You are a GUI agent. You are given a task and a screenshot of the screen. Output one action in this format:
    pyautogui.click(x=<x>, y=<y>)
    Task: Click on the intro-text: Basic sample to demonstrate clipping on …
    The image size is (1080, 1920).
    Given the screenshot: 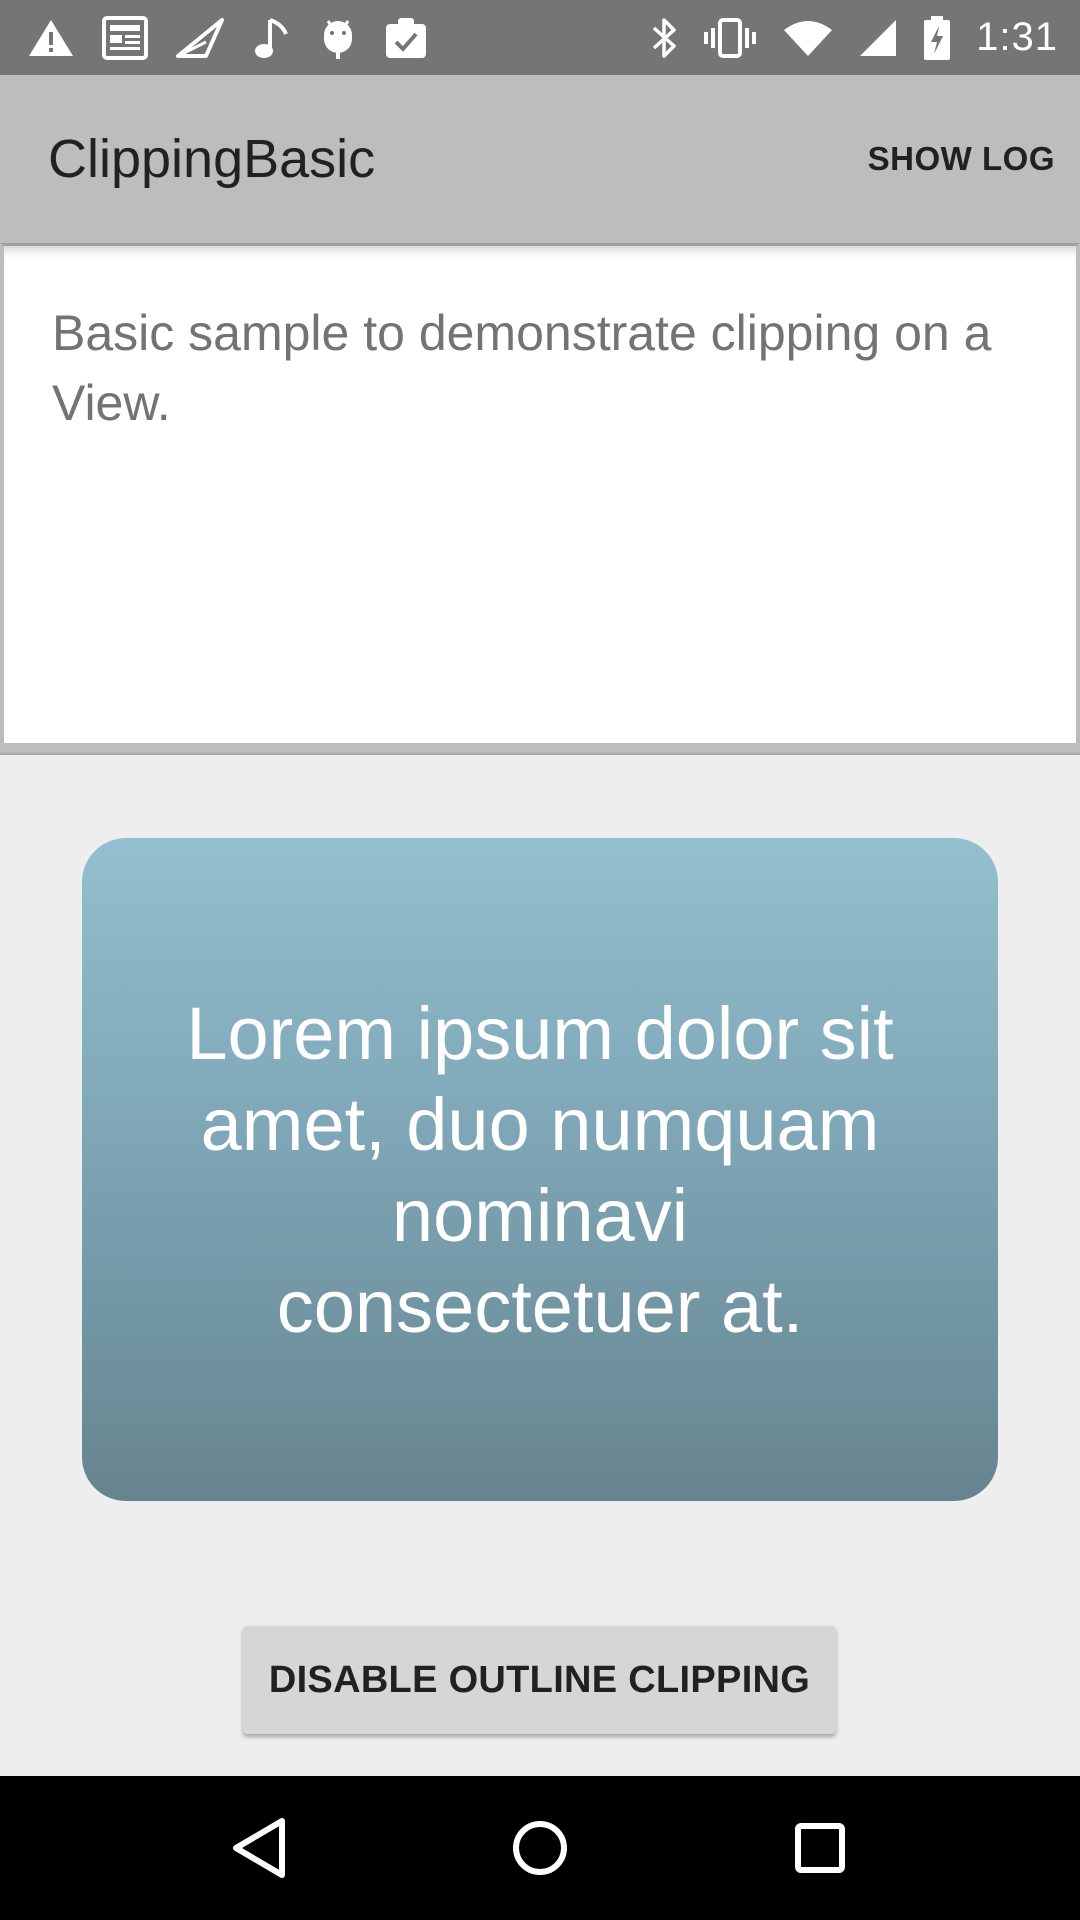 What is the action you would take?
    pyautogui.click(x=522, y=368)
    